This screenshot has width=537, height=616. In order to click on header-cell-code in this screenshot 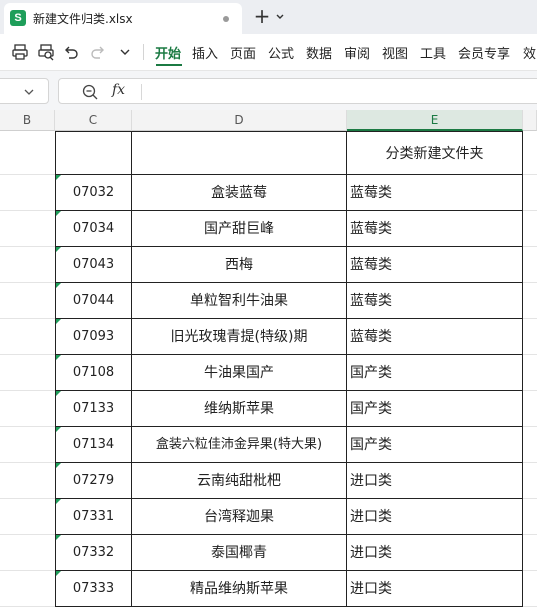, I will do `click(93, 153)`.